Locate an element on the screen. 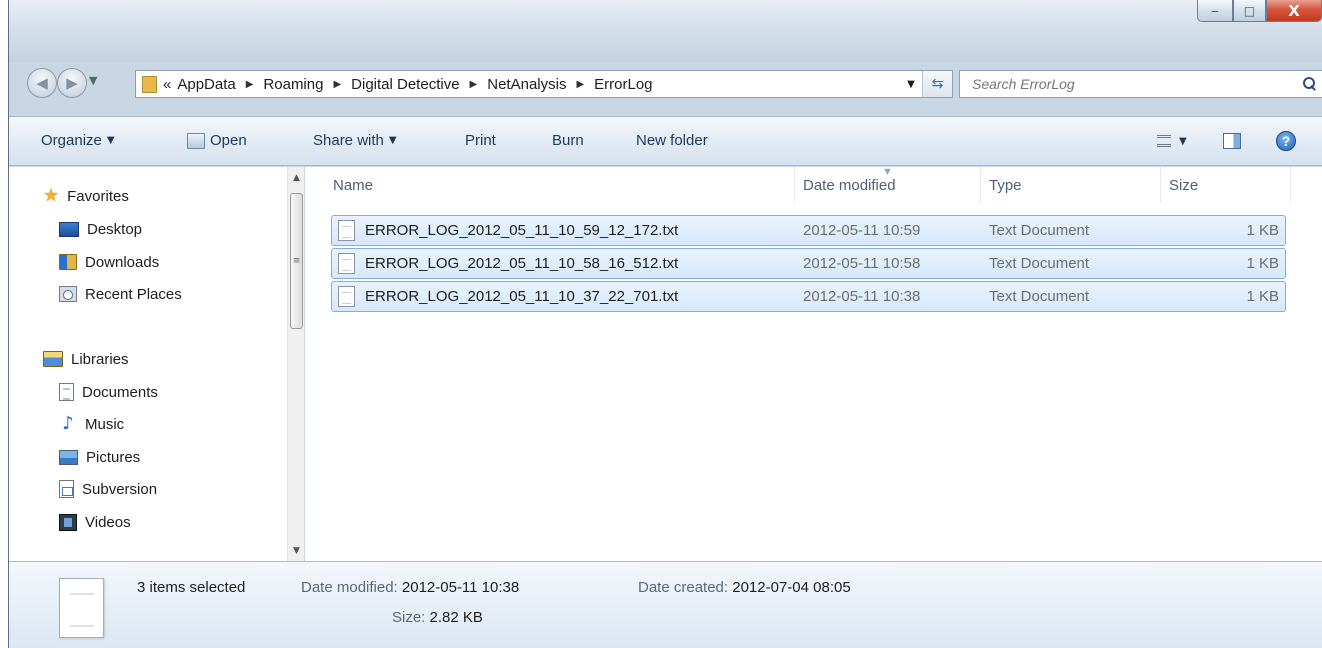 Image resolution: width=1322 pixels, height=648 pixels. scroll-down-icon: ▼ is located at coordinates (296, 550).